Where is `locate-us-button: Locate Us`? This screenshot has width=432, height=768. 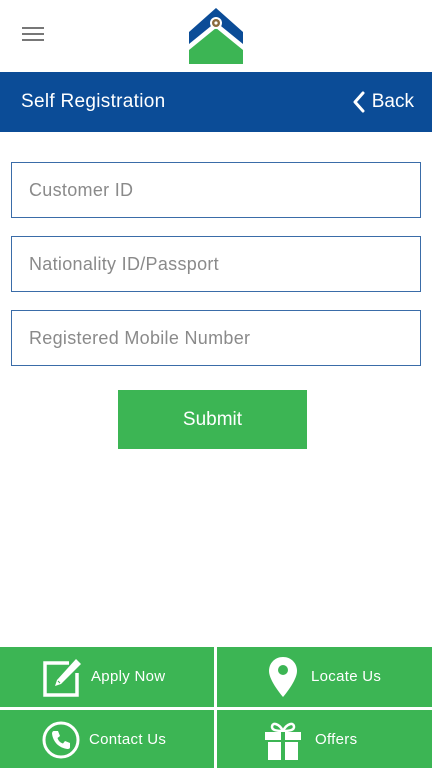
locate-us-button: Locate Us is located at coordinates (324, 677).